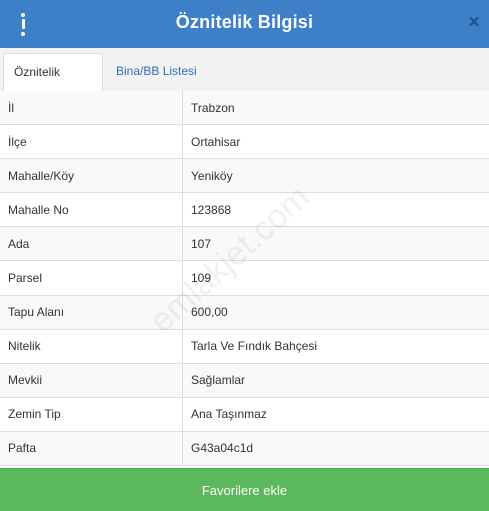  Describe the element at coordinates (91, 346) in the screenshot. I see `row-label: Nitelik` at that location.